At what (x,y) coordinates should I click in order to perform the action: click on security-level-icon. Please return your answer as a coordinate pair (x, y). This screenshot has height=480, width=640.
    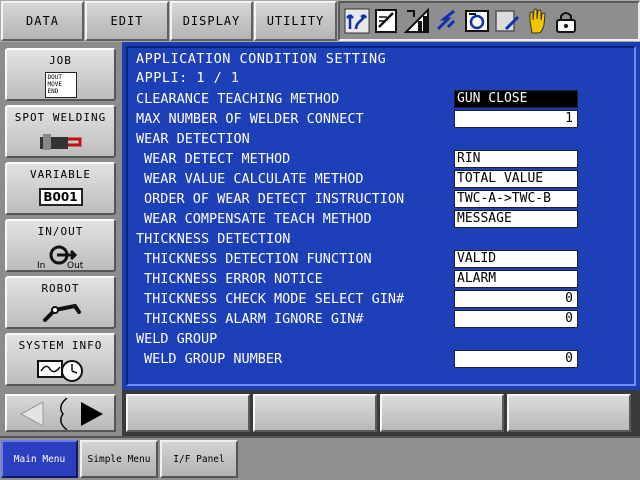
    Looking at the image, I should click on (566, 22).